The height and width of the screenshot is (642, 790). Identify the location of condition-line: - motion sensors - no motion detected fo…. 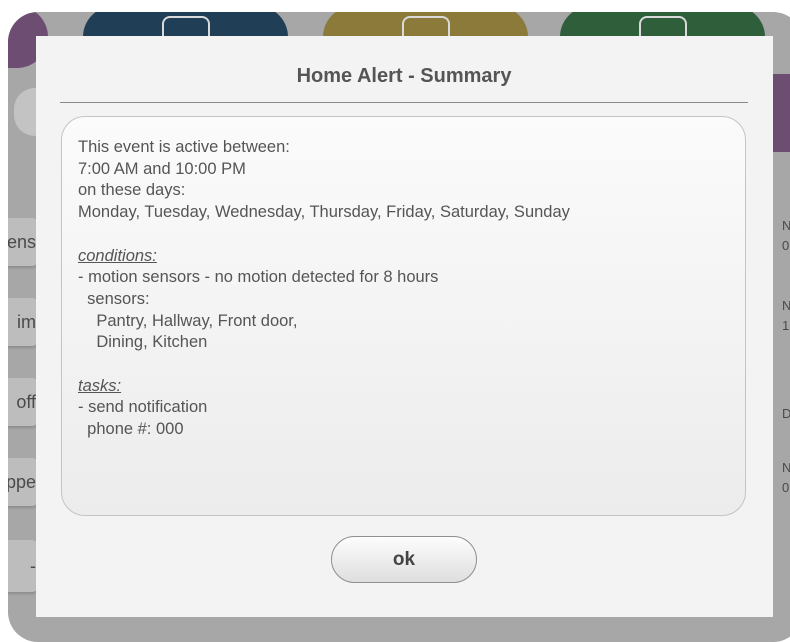
(258, 277).